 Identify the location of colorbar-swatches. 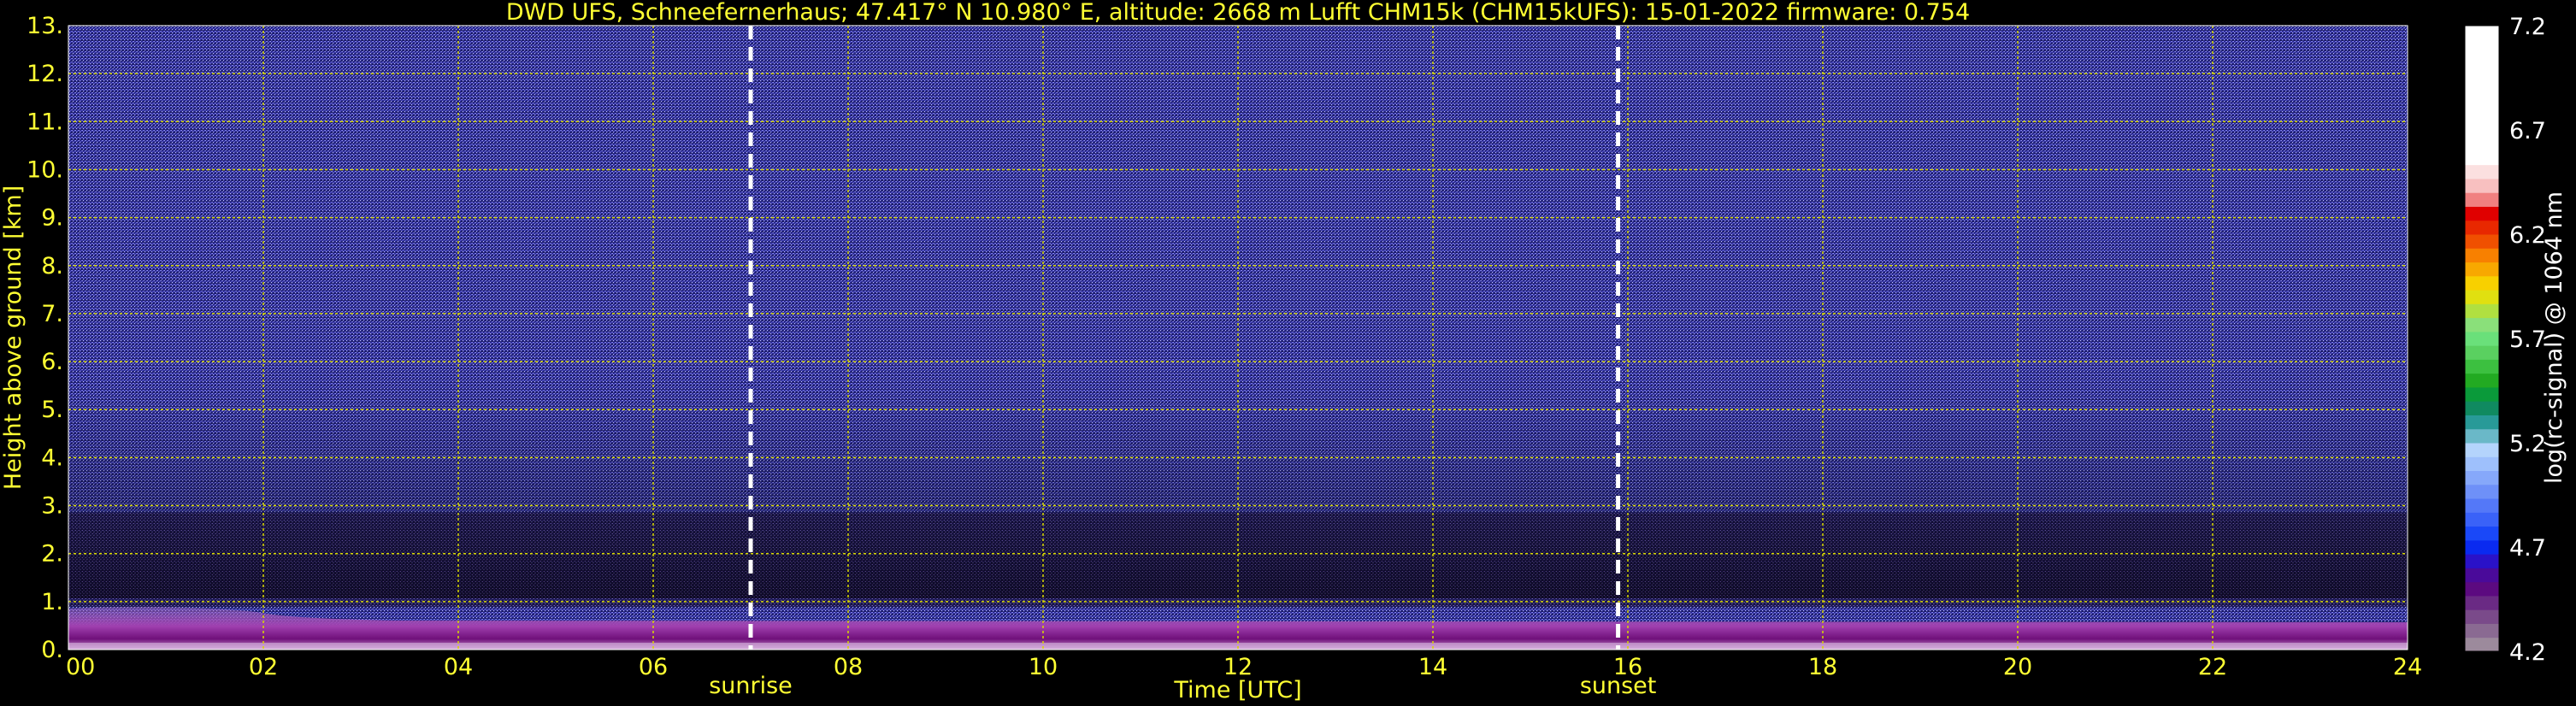
(2482, 339).